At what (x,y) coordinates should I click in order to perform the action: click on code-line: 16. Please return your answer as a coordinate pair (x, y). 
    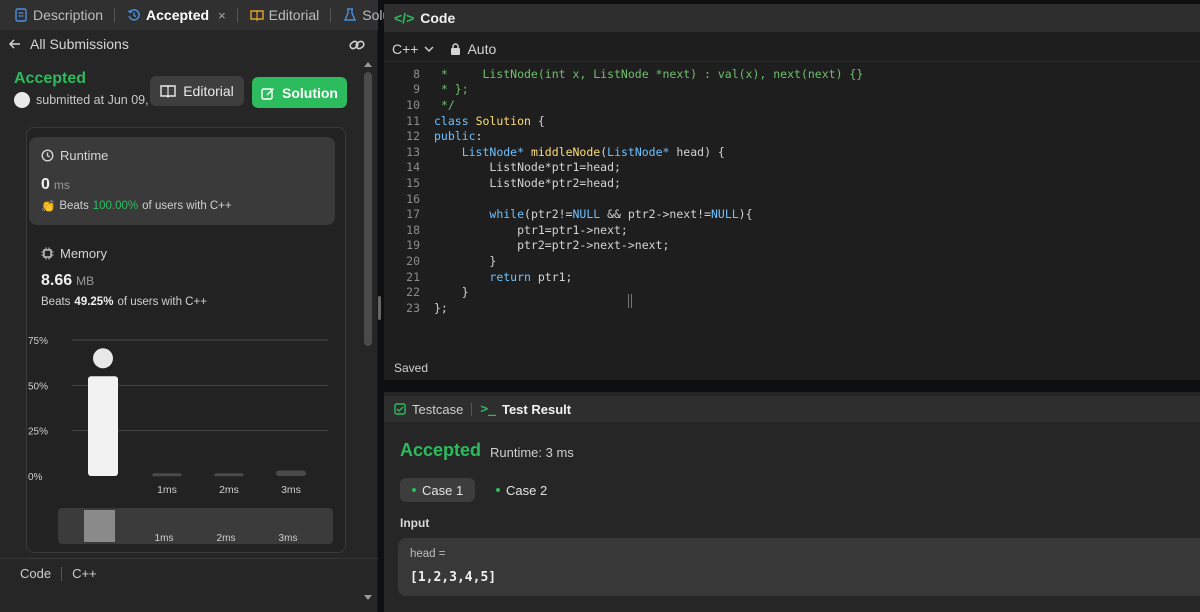
    Looking at the image, I should click on (402, 199).